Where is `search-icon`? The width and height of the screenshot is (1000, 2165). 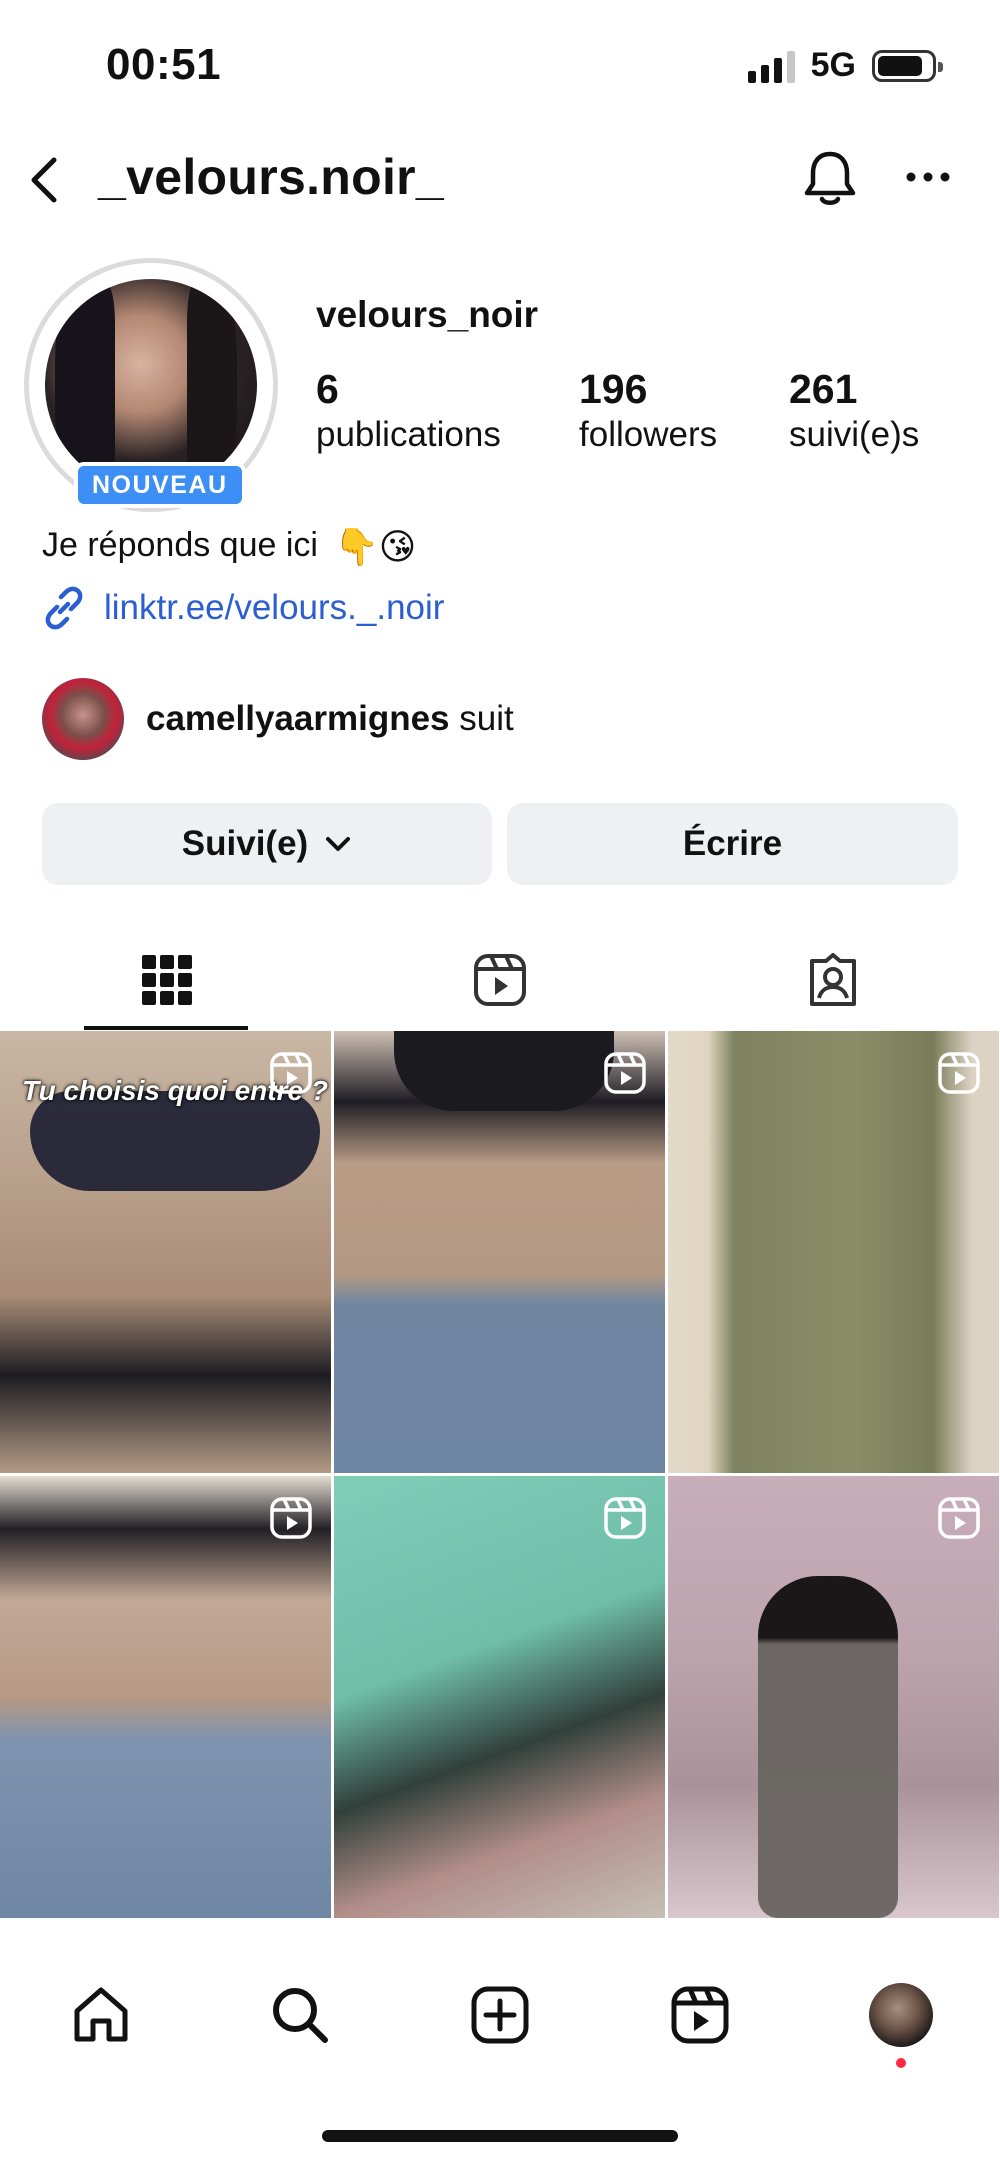 search-icon is located at coordinates (300, 2015).